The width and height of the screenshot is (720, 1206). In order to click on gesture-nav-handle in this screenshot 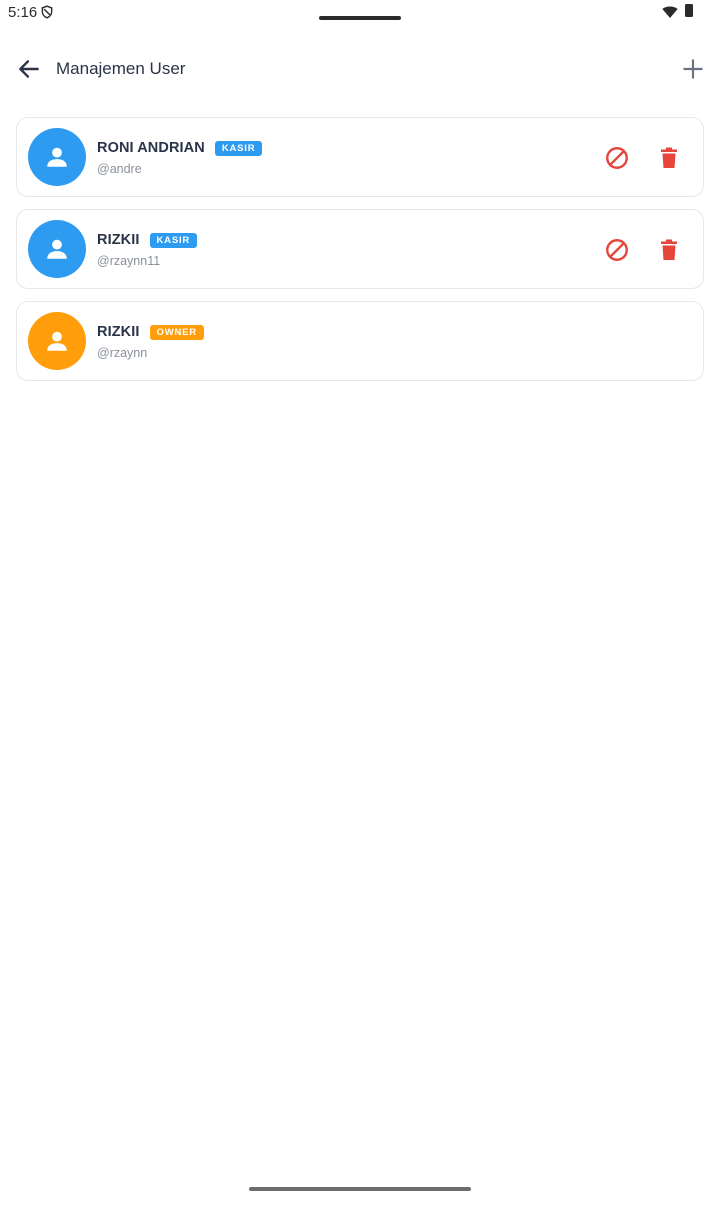, I will do `click(360, 1189)`.